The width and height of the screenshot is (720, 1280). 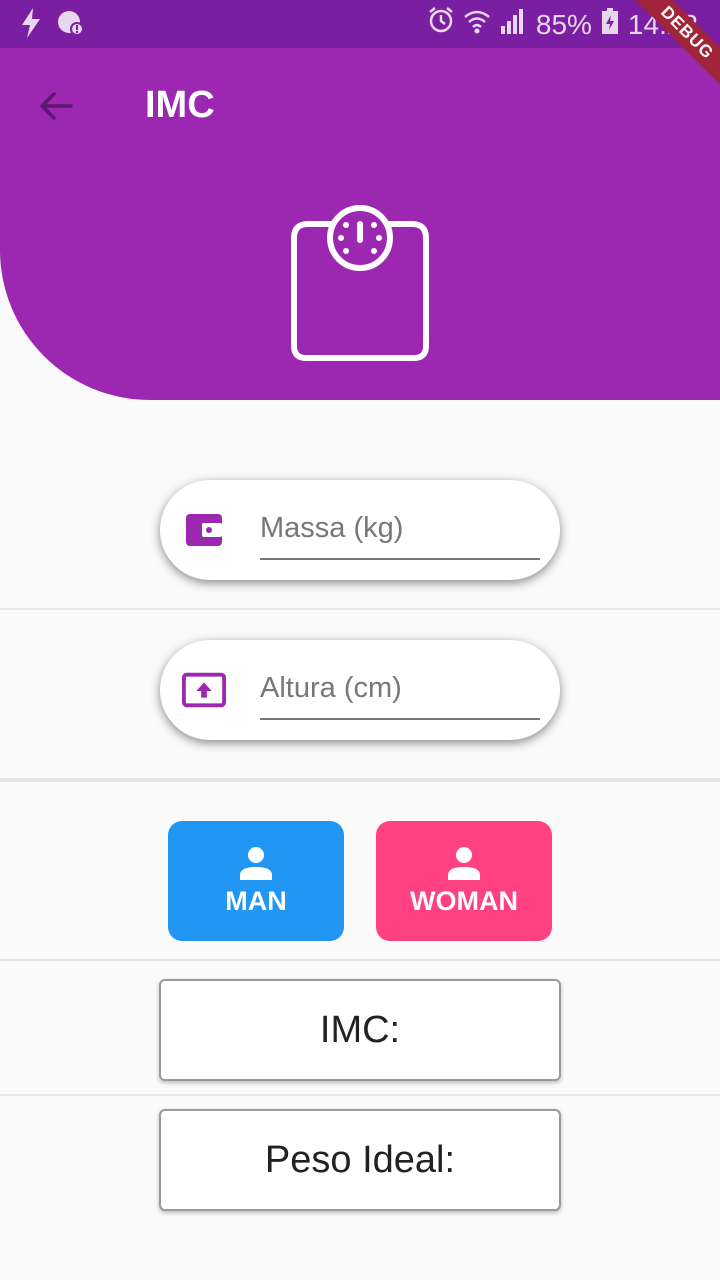 I want to click on mass-field-row, so click(x=360, y=530).